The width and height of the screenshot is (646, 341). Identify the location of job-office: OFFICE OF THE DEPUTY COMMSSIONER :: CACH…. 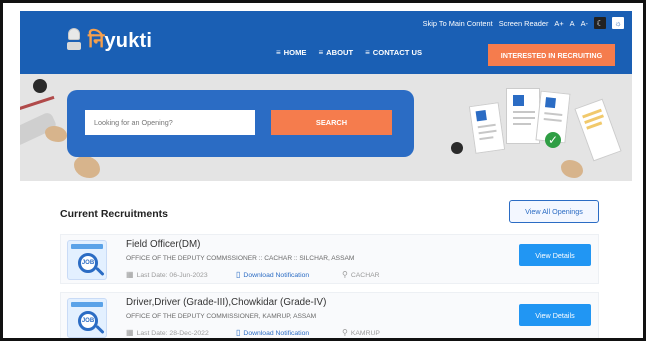
(240, 258).